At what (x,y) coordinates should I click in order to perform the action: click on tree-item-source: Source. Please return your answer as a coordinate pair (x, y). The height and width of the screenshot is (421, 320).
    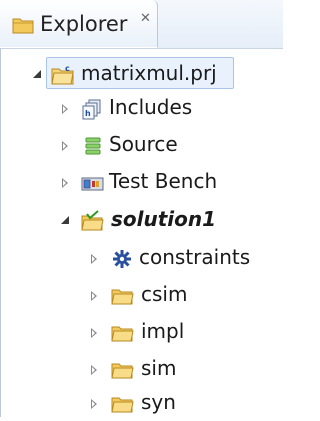
    Looking at the image, I should click on (142, 146).